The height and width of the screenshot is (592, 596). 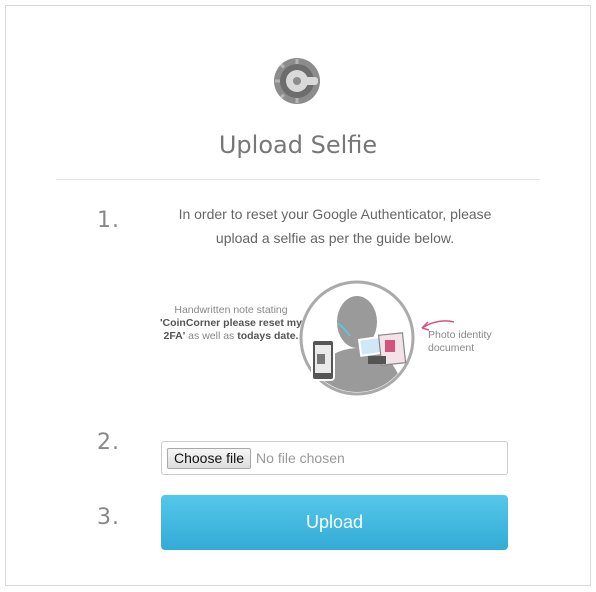 I want to click on step-2-number: 2., so click(x=108, y=442).